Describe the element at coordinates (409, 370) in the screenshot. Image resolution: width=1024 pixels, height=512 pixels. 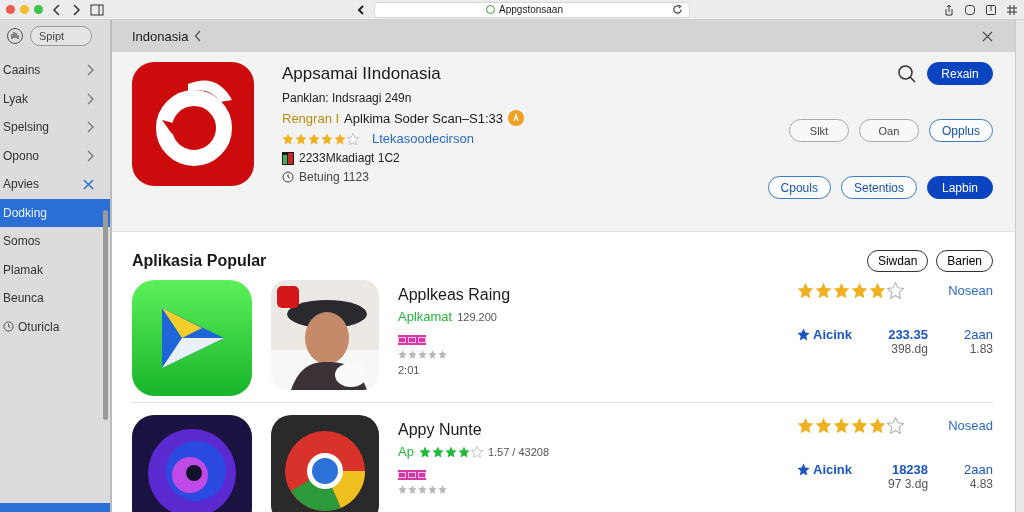
I see `app-time: 2:01` at that location.